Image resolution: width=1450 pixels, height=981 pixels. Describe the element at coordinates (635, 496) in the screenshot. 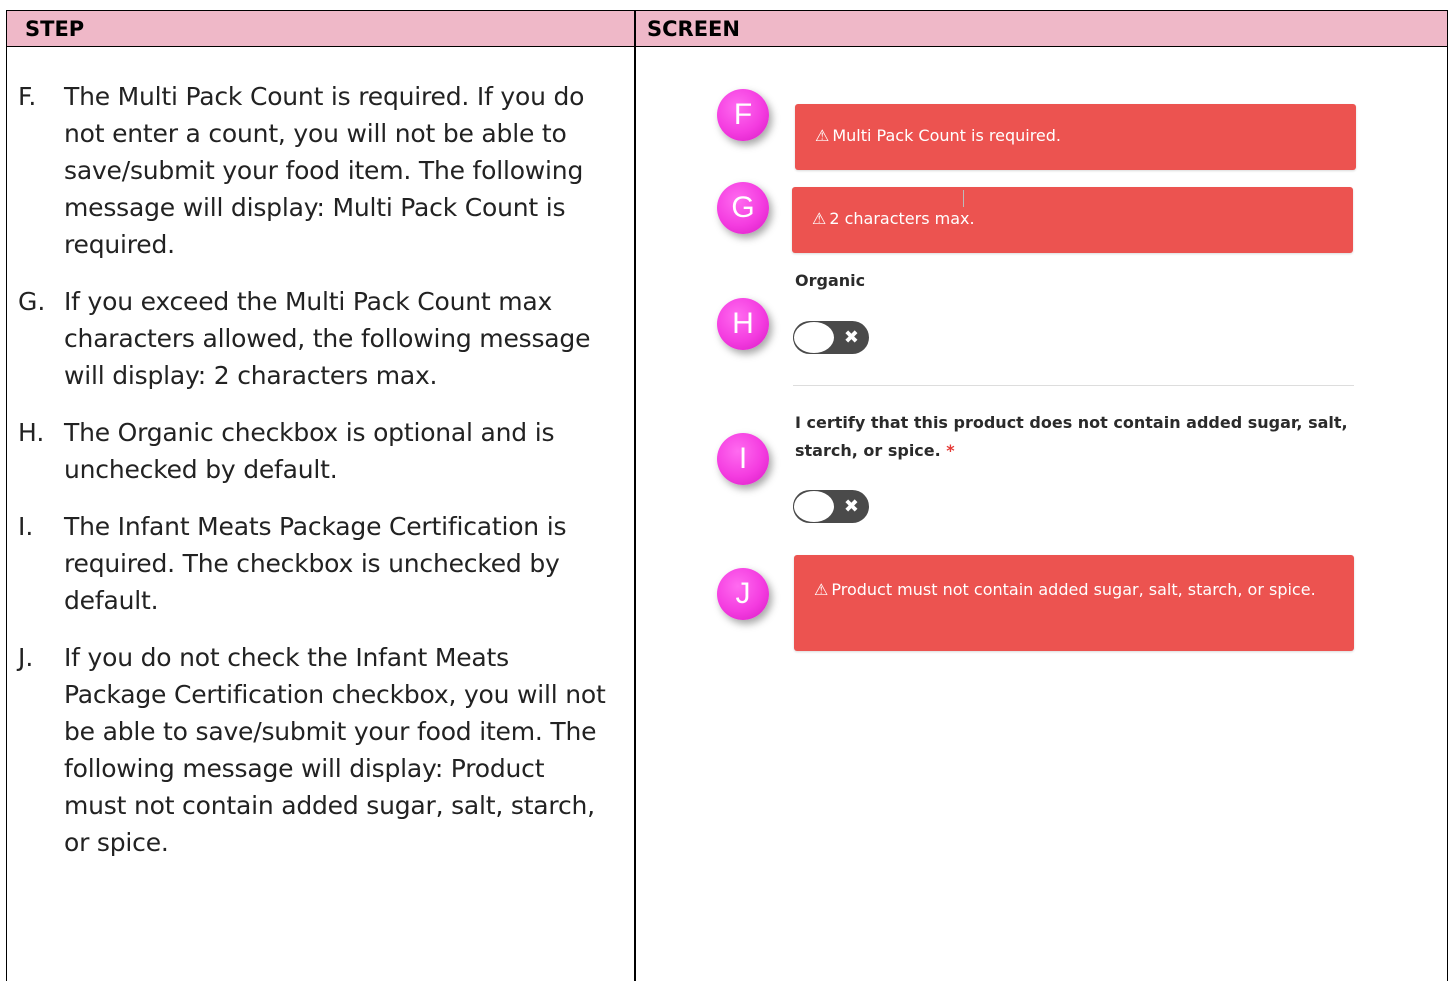

I see `column-divider` at that location.